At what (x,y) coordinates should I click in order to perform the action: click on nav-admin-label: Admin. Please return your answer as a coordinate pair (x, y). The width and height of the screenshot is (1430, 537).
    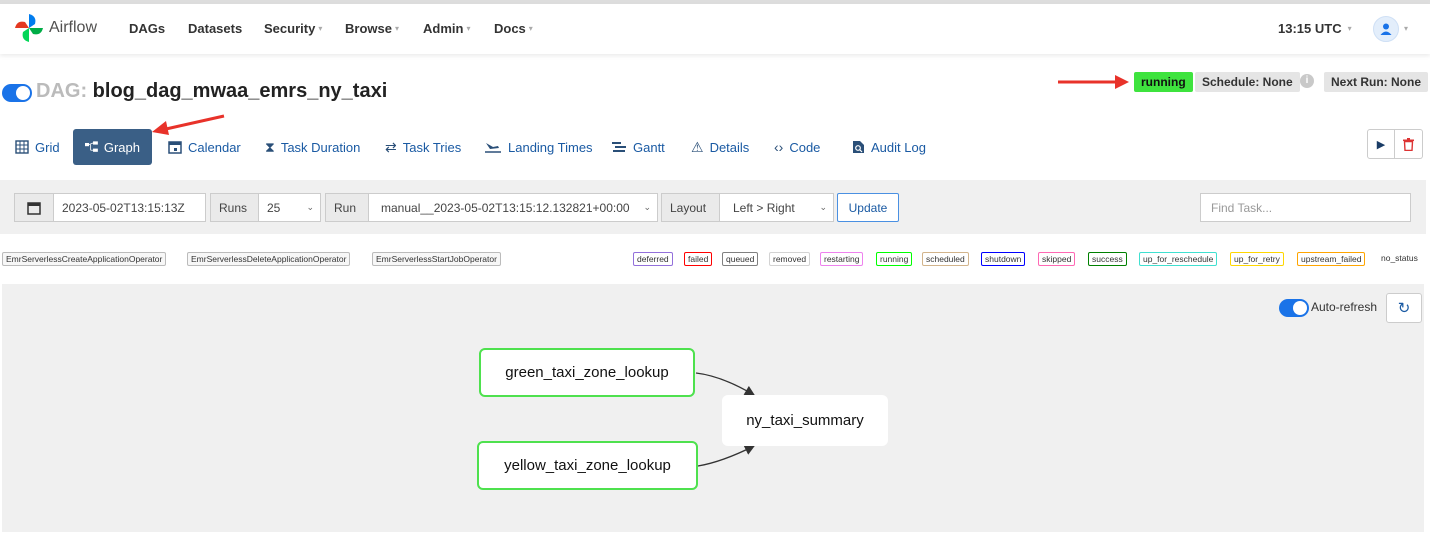
    Looking at the image, I should click on (443, 28).